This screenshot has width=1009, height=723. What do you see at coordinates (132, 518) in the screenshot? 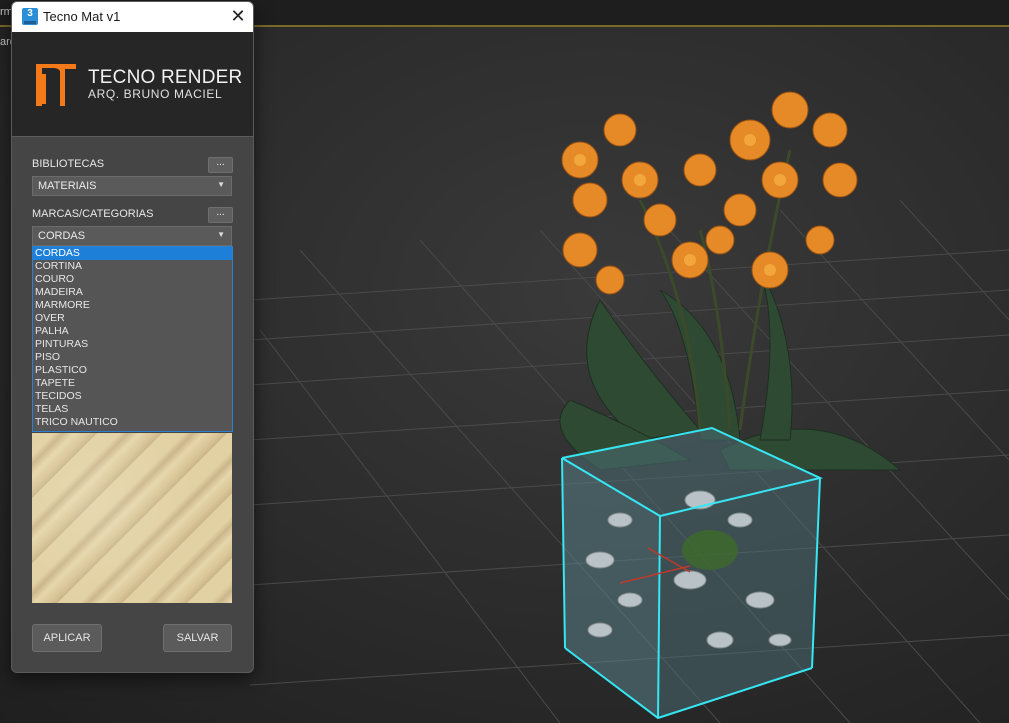
I see `material-preview-thumbnail` at bounding box center [132, 518].